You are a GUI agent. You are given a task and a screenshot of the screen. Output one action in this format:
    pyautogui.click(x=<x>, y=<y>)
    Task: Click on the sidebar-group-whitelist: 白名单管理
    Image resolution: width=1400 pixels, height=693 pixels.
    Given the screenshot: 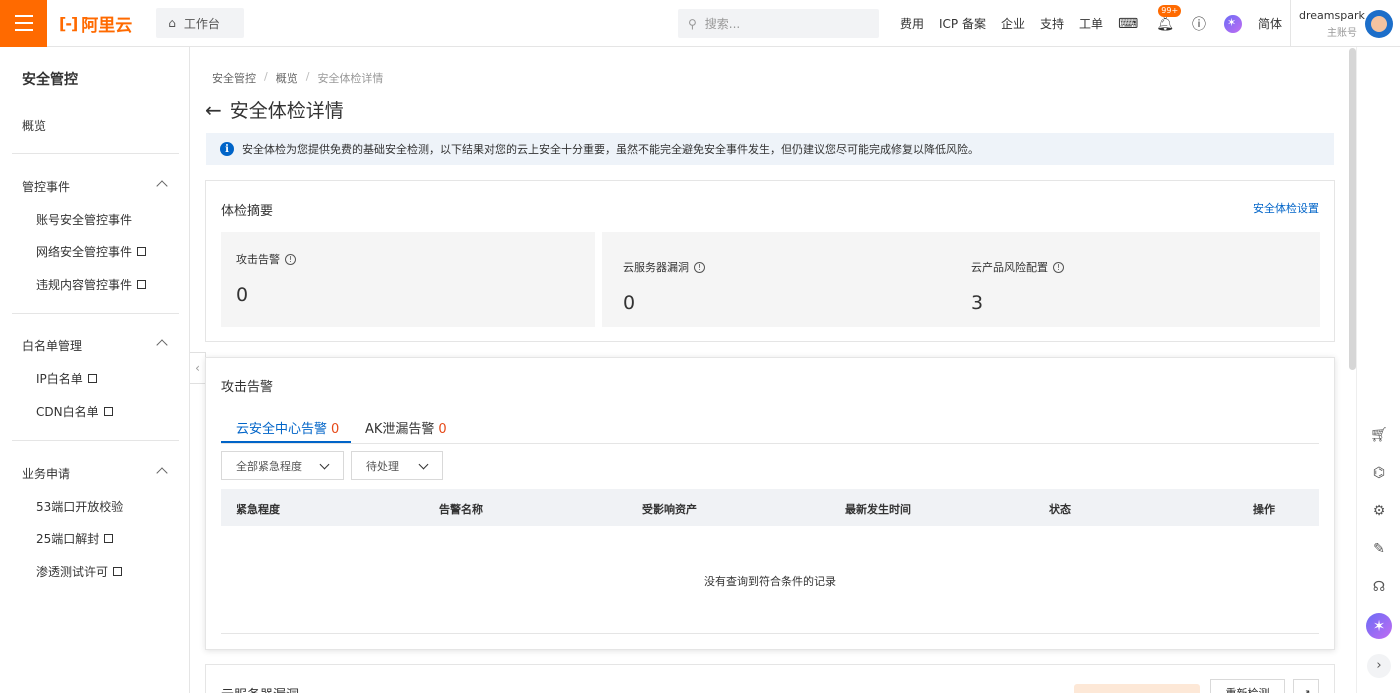 What is the action you would take?
    pyautogui.click(x=52, y=345)
    